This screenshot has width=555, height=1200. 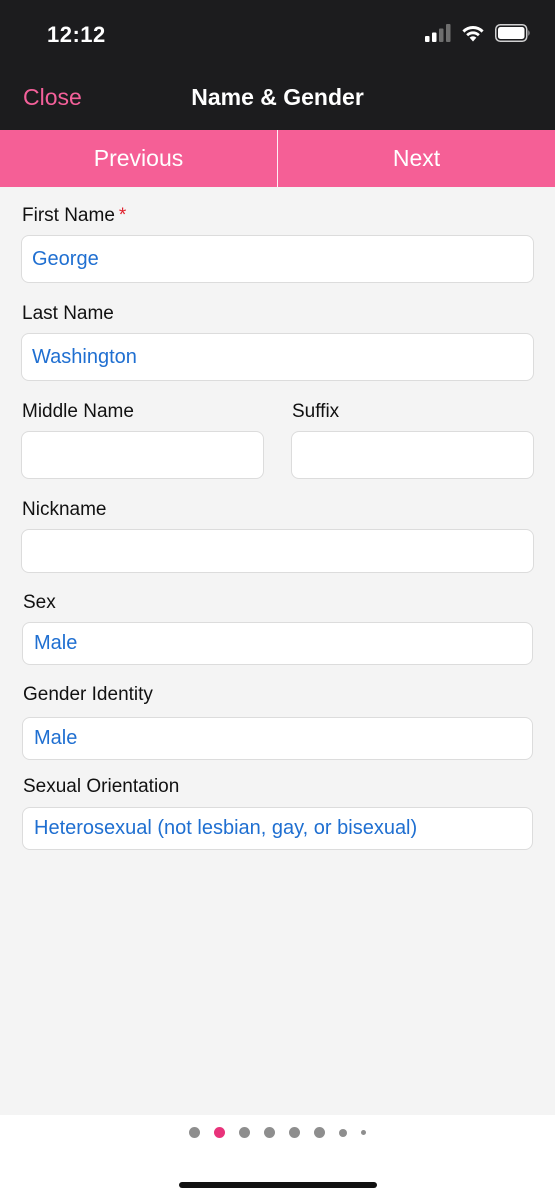 I want to click on middle-name-field, so click(x=142, y=455).